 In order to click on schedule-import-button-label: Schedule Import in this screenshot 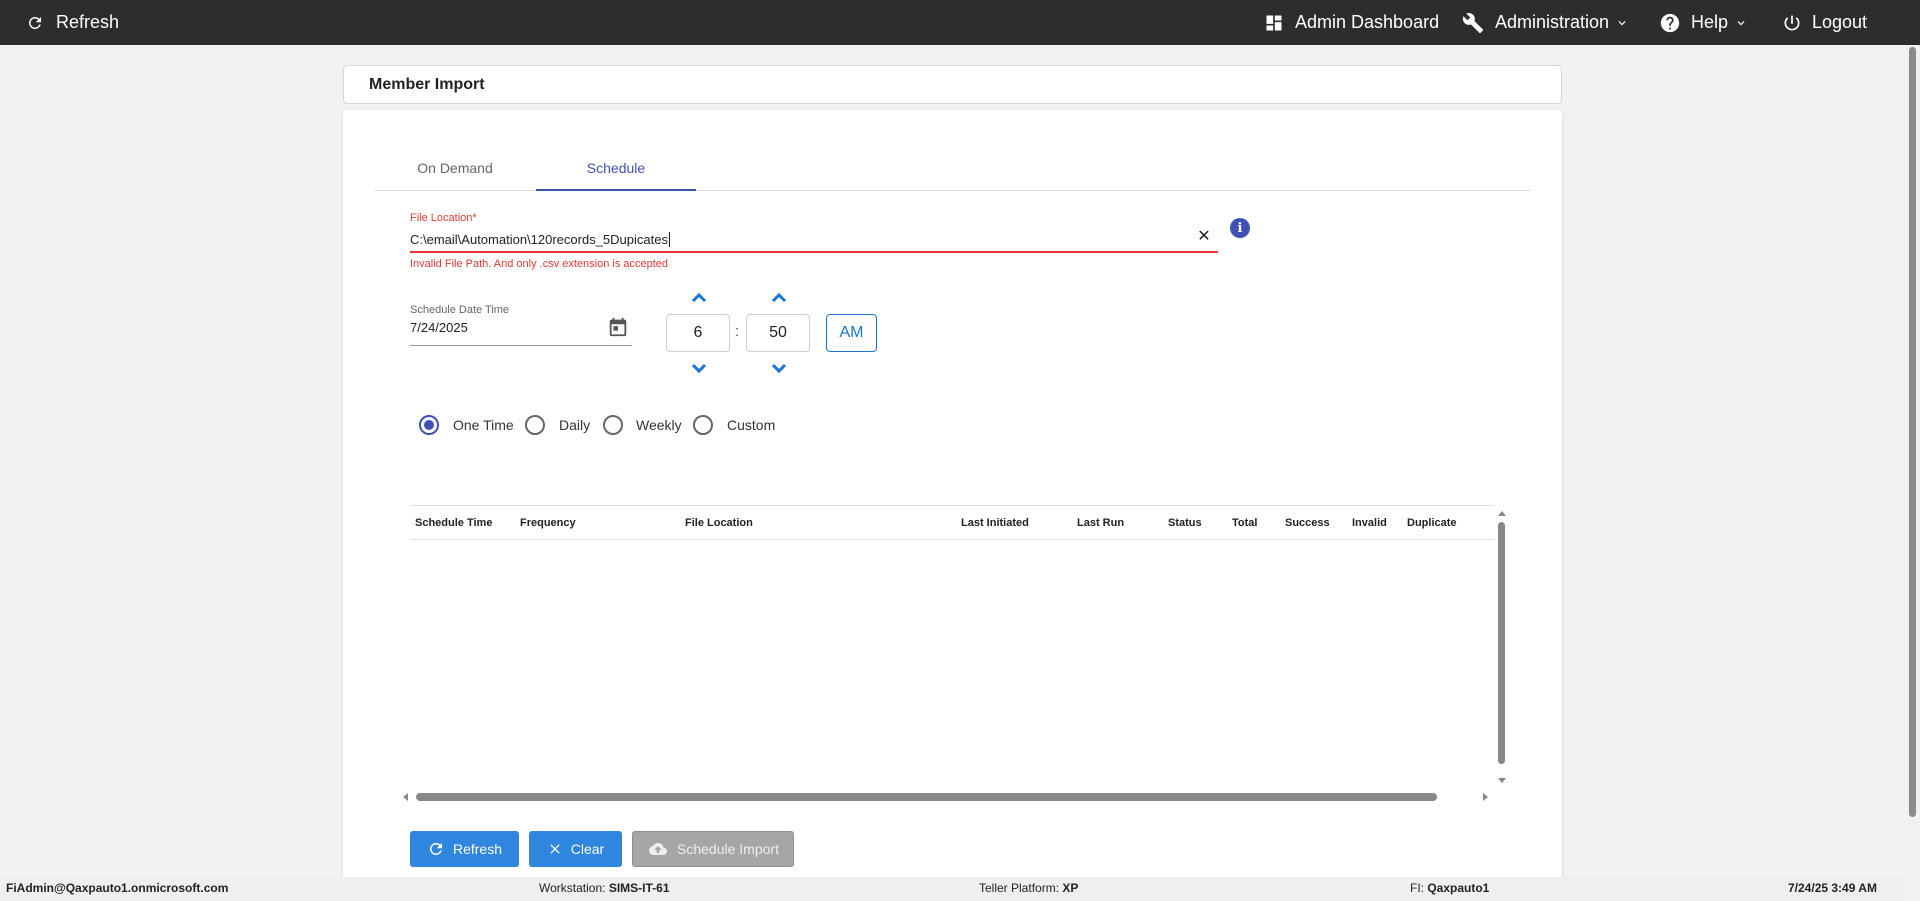, I will do `click(728, 849)`.